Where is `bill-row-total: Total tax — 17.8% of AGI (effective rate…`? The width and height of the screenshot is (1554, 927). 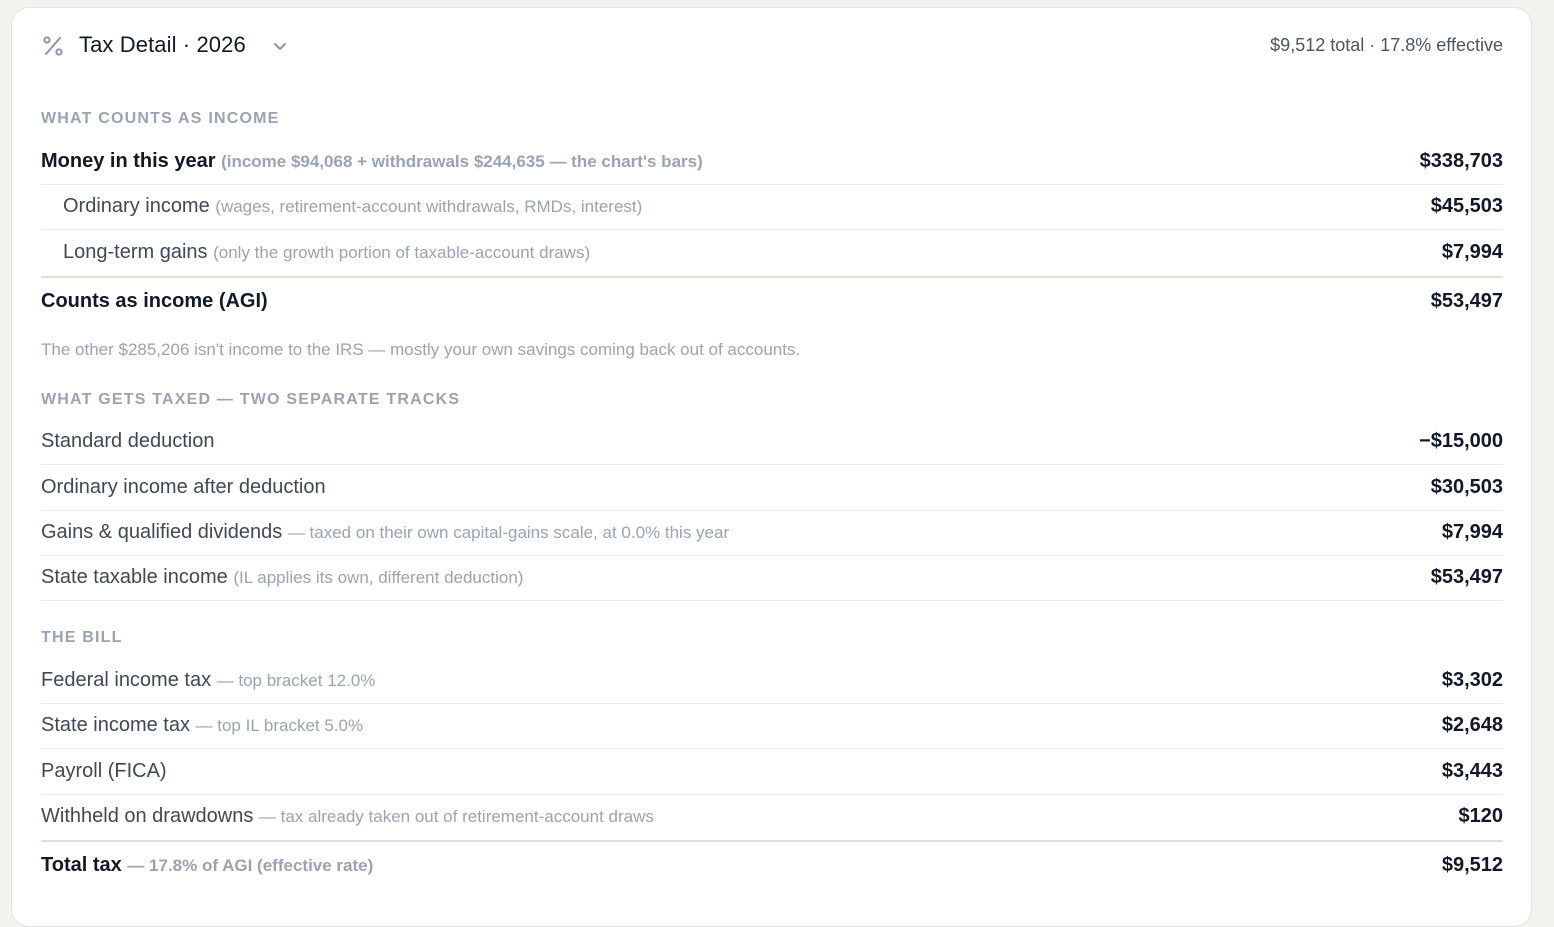 bill-row-total: Total tax — 17.8% of AGI (effective rate… is located at coordinates (772, 865).